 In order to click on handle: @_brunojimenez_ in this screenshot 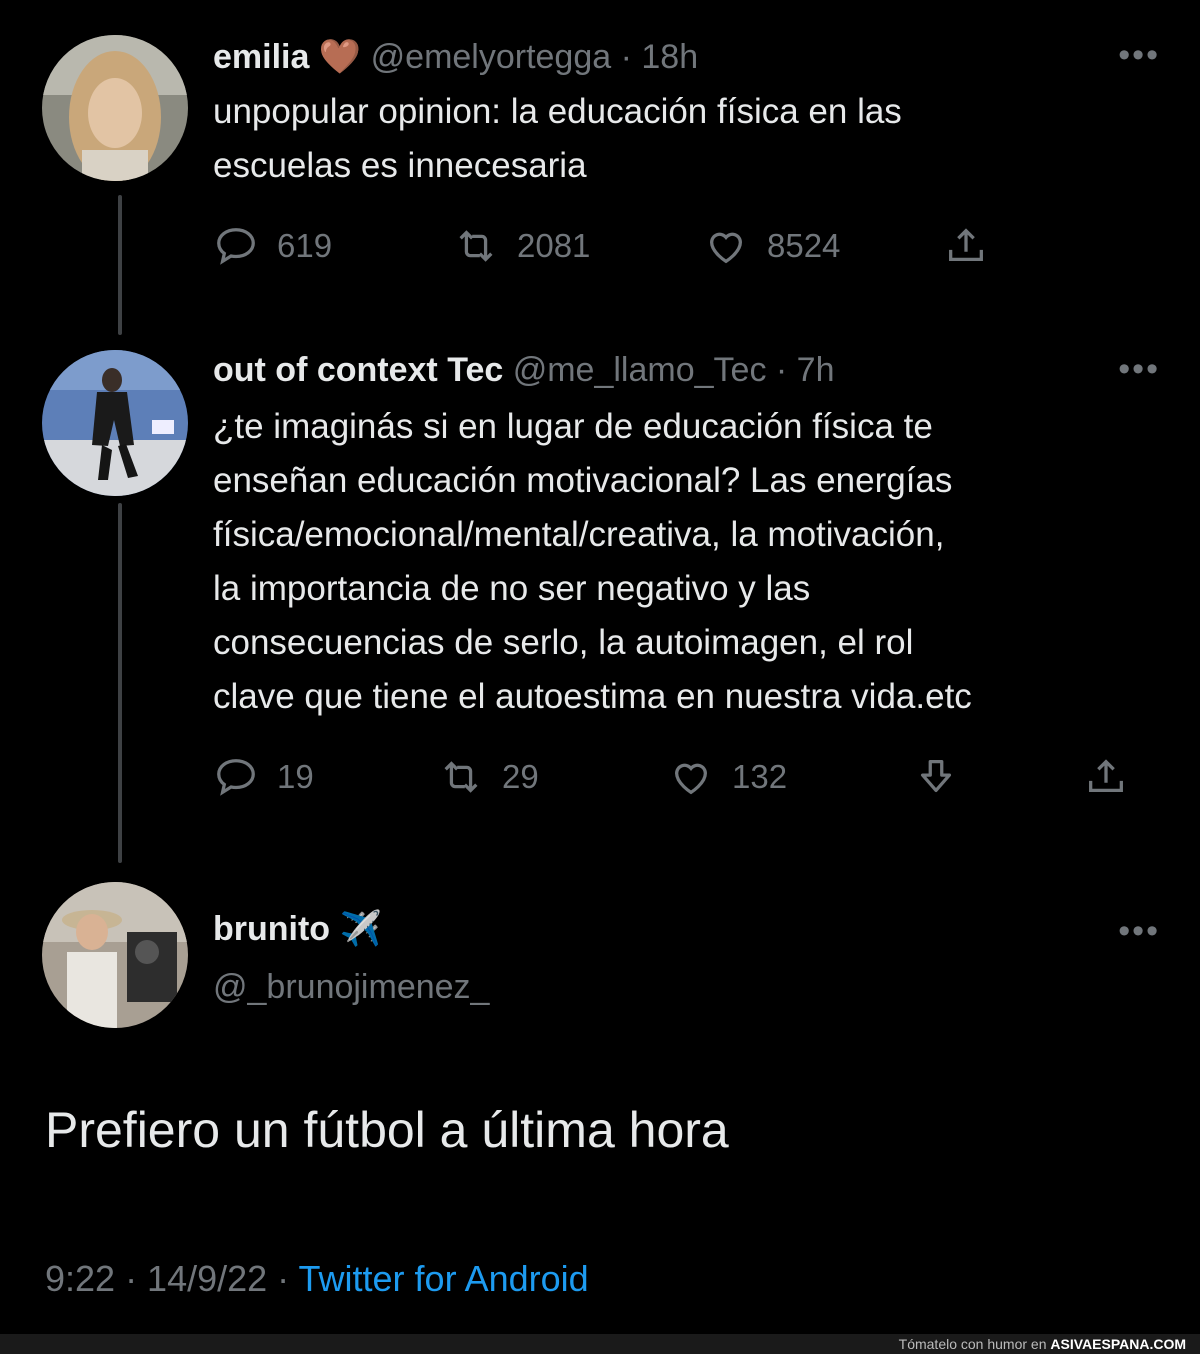, I will do `click(351, 987)`.